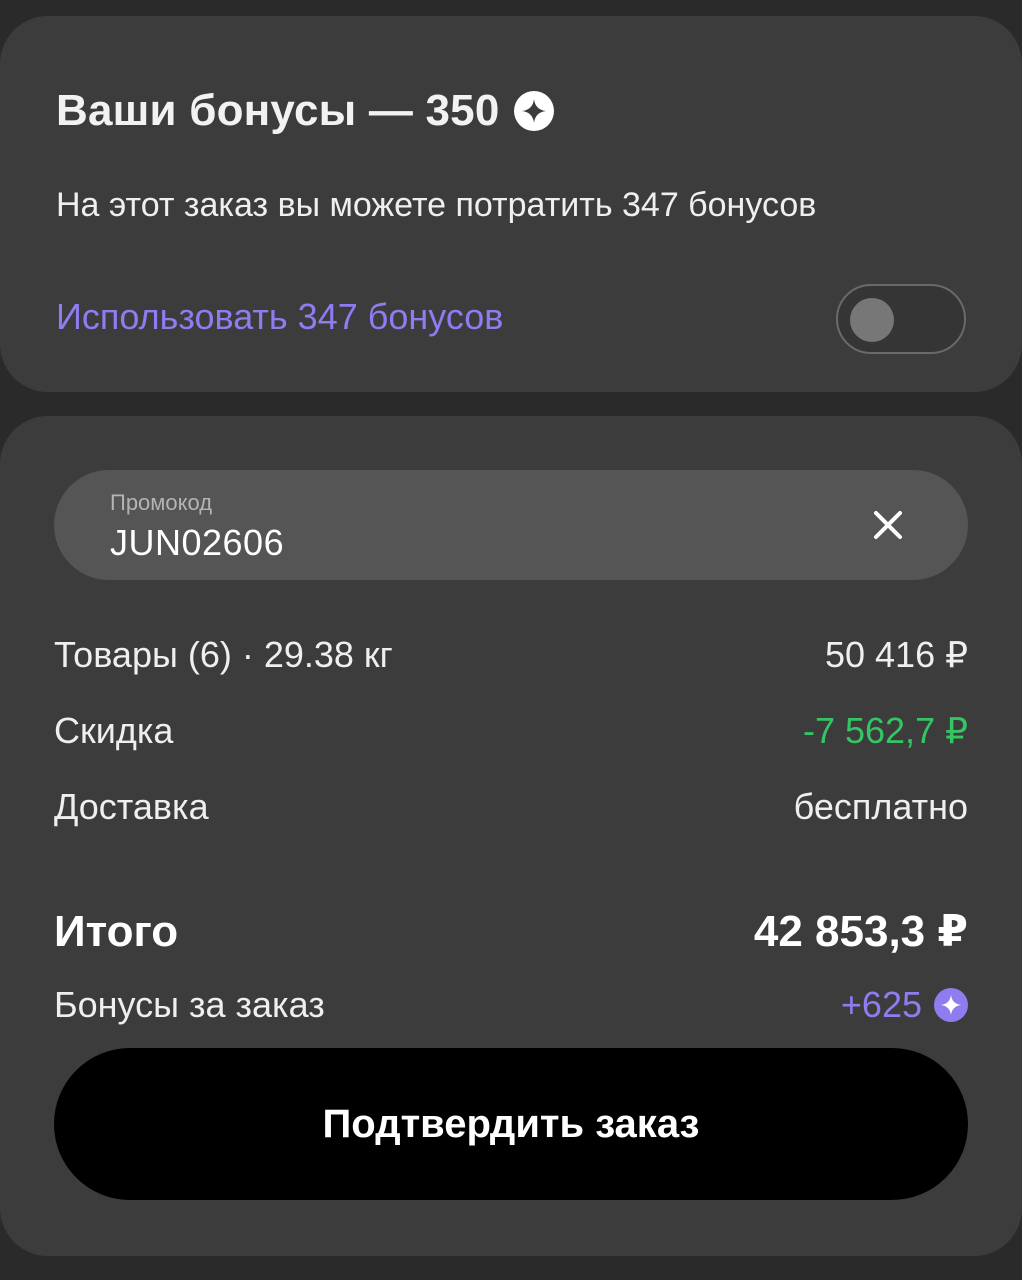 This screenshot has width=1022, height=1280. What do you see at coordinates (872, 320) in the screenshot?
I see `toggle-knob` at bounding box center [872, 320].